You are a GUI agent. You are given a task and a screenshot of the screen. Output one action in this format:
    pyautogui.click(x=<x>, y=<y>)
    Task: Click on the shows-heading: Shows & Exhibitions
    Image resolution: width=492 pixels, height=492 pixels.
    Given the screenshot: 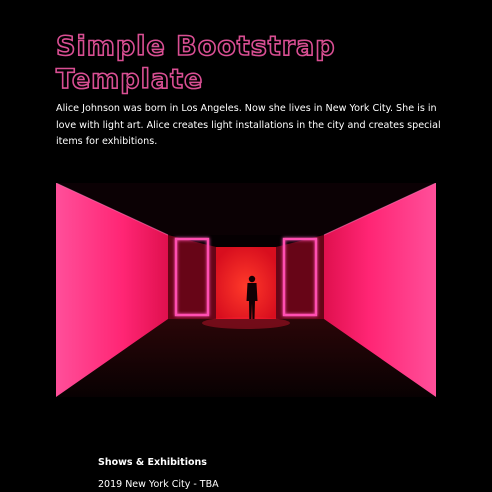 What is the action you would take?
    pyautogui.click(x=152, y=462)
    